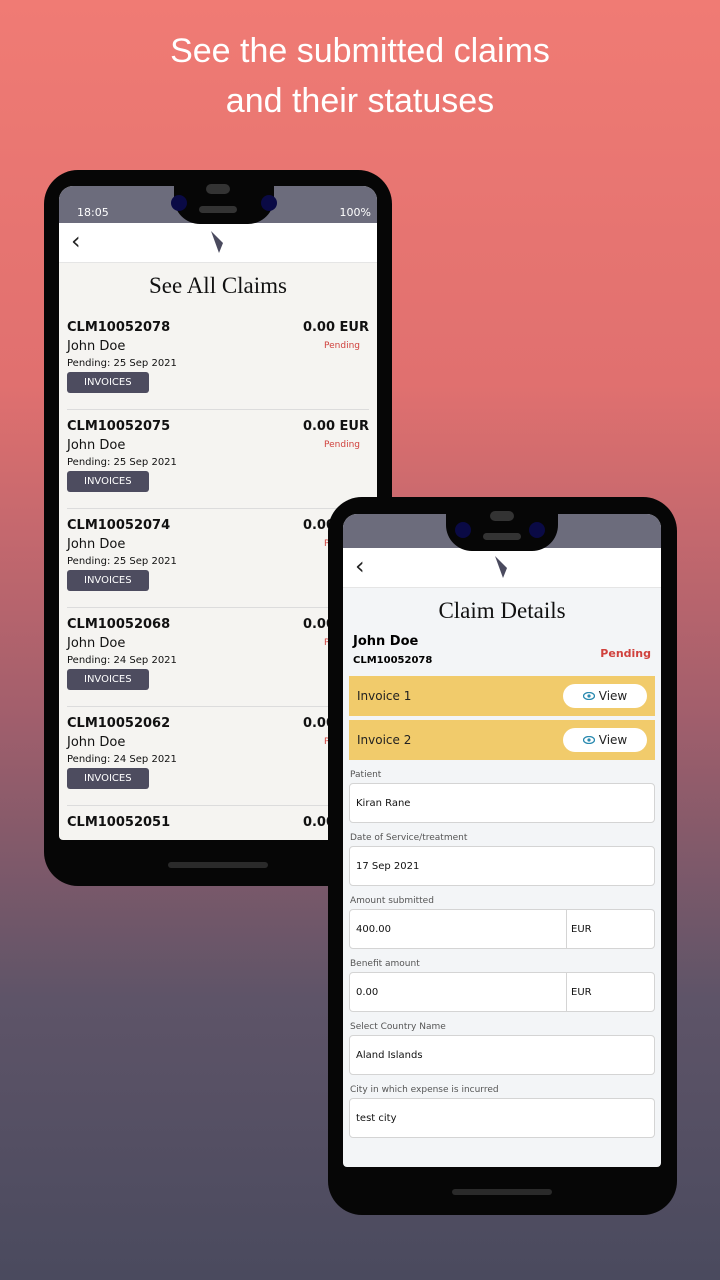  I want to click on field-value: 400.00, so click(373, 929).